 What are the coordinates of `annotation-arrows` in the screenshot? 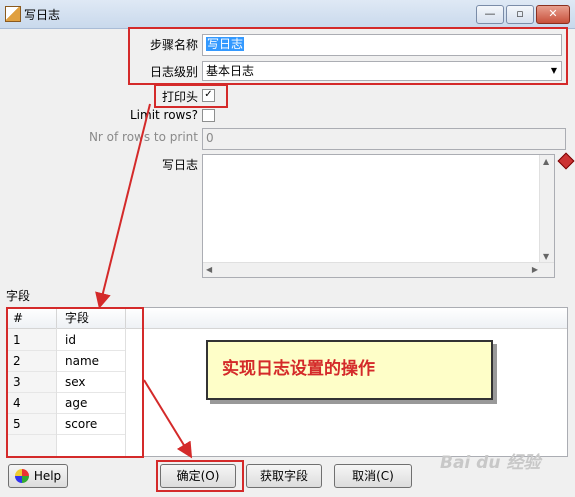 It's located at (144, 281).